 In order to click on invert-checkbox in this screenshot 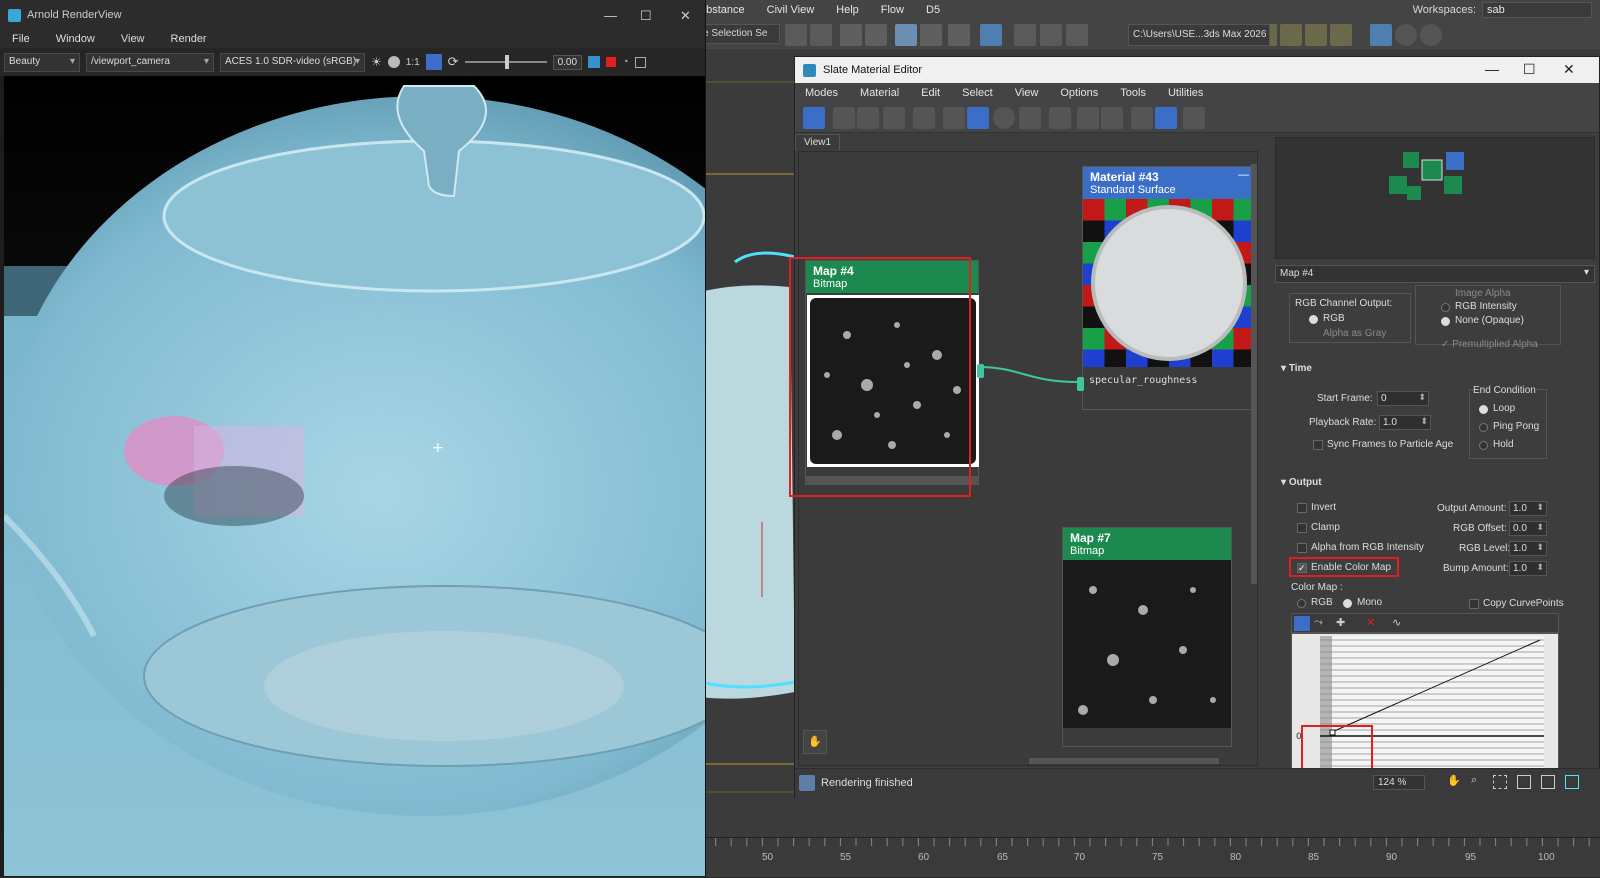, I will do `click(1302, 508)`.